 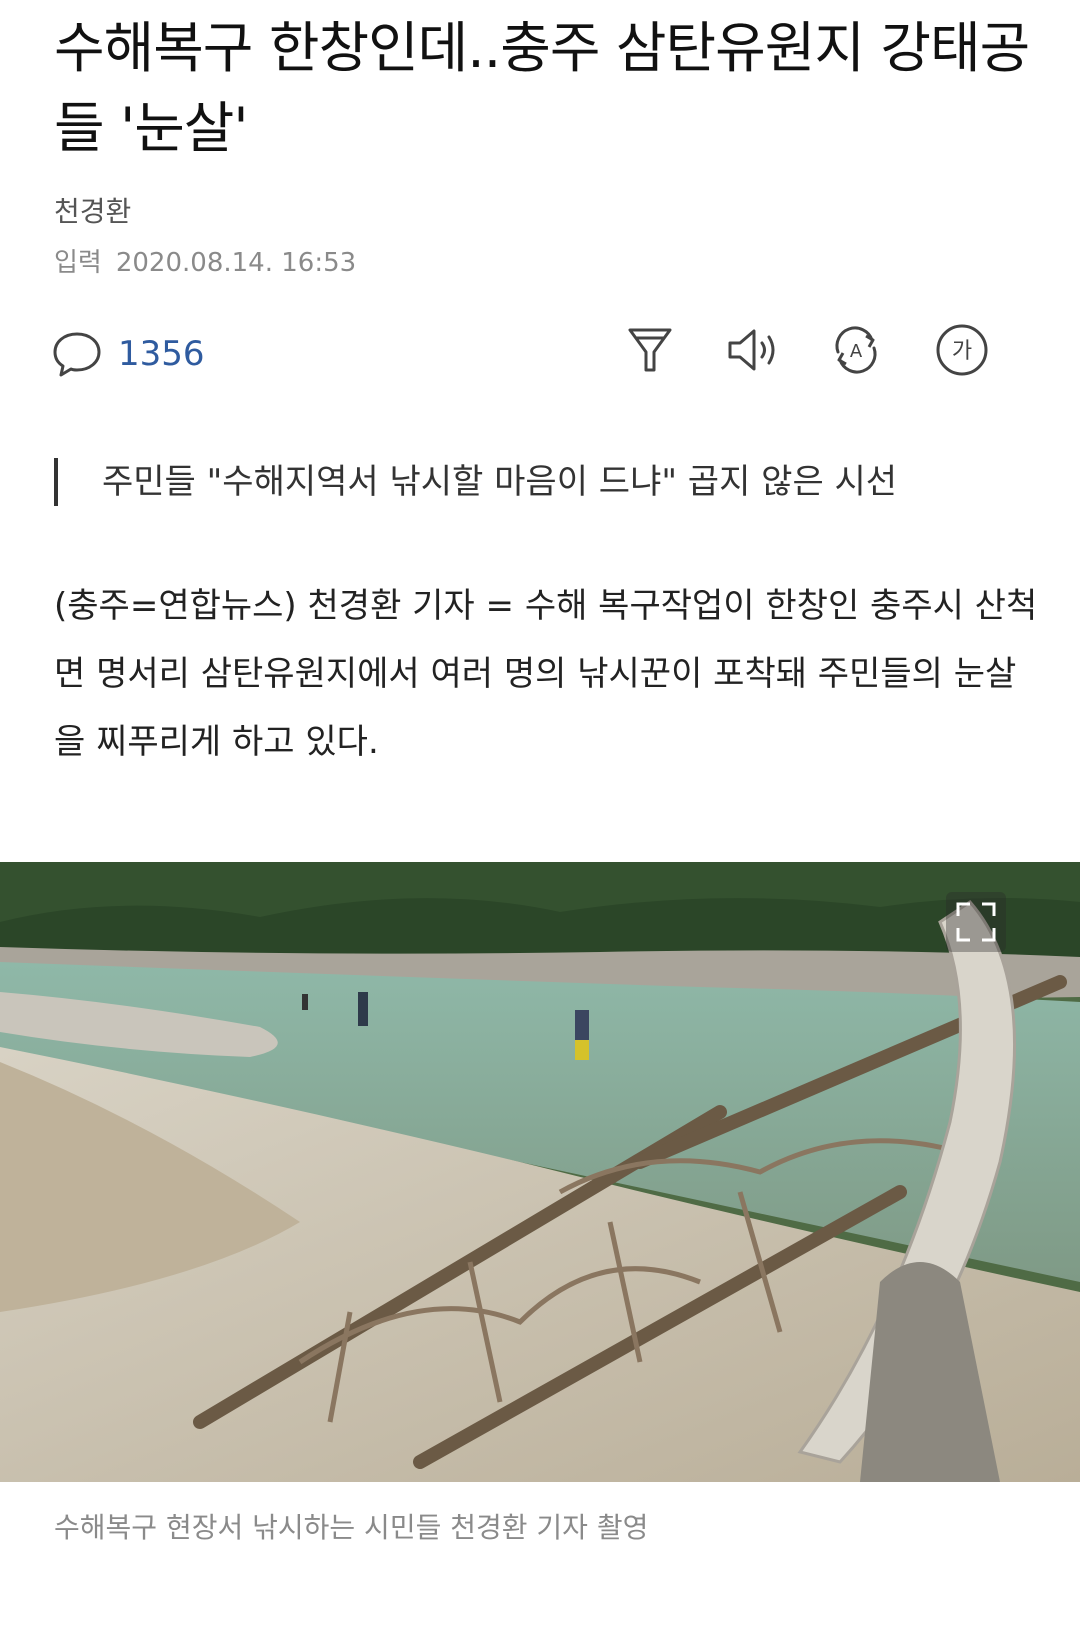 I want to click on font-size-icon: 가, so click(x=962, y=350).